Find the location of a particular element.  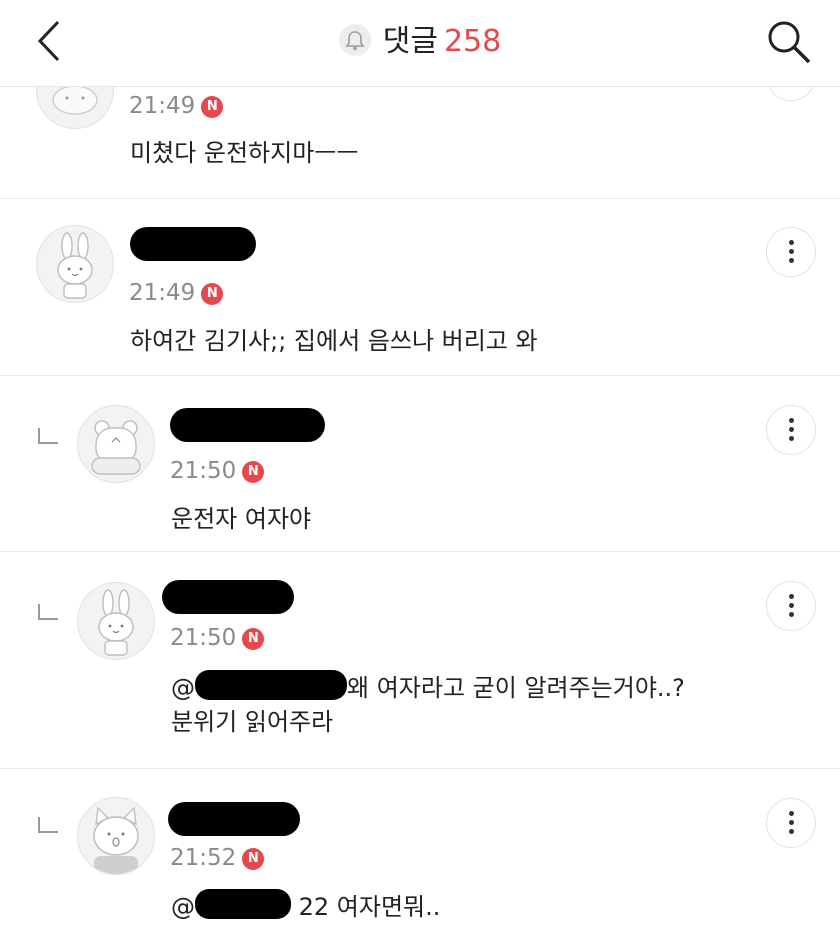

comment-text: 하여간 김기사;; 집에서 음쓰나 버리고 와 is located at coordinates (334, 341).